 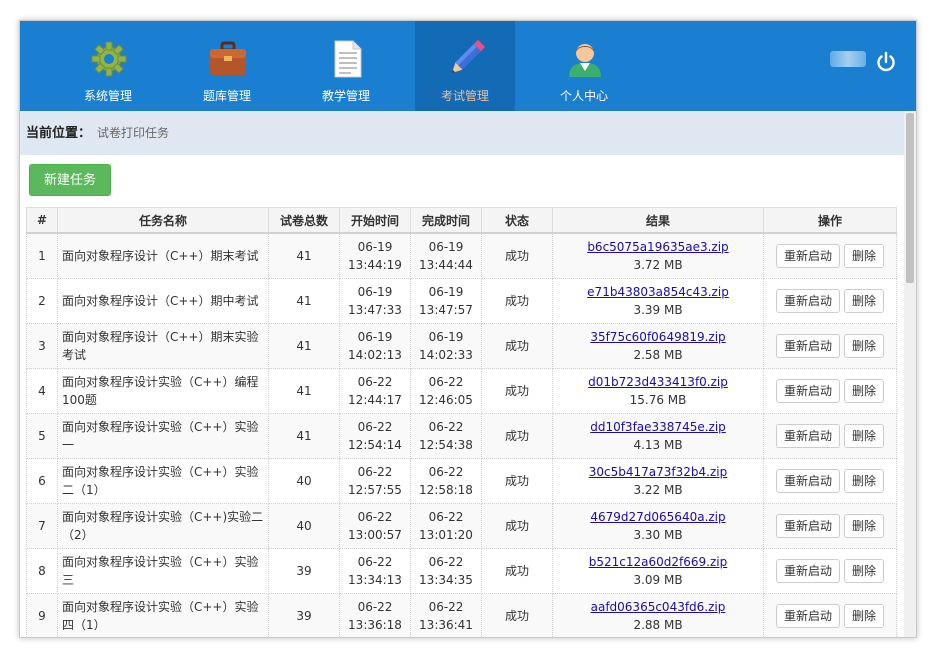 I want to click on download-link: b521c12a60d2f669.zip, so click(x=658, y=562).